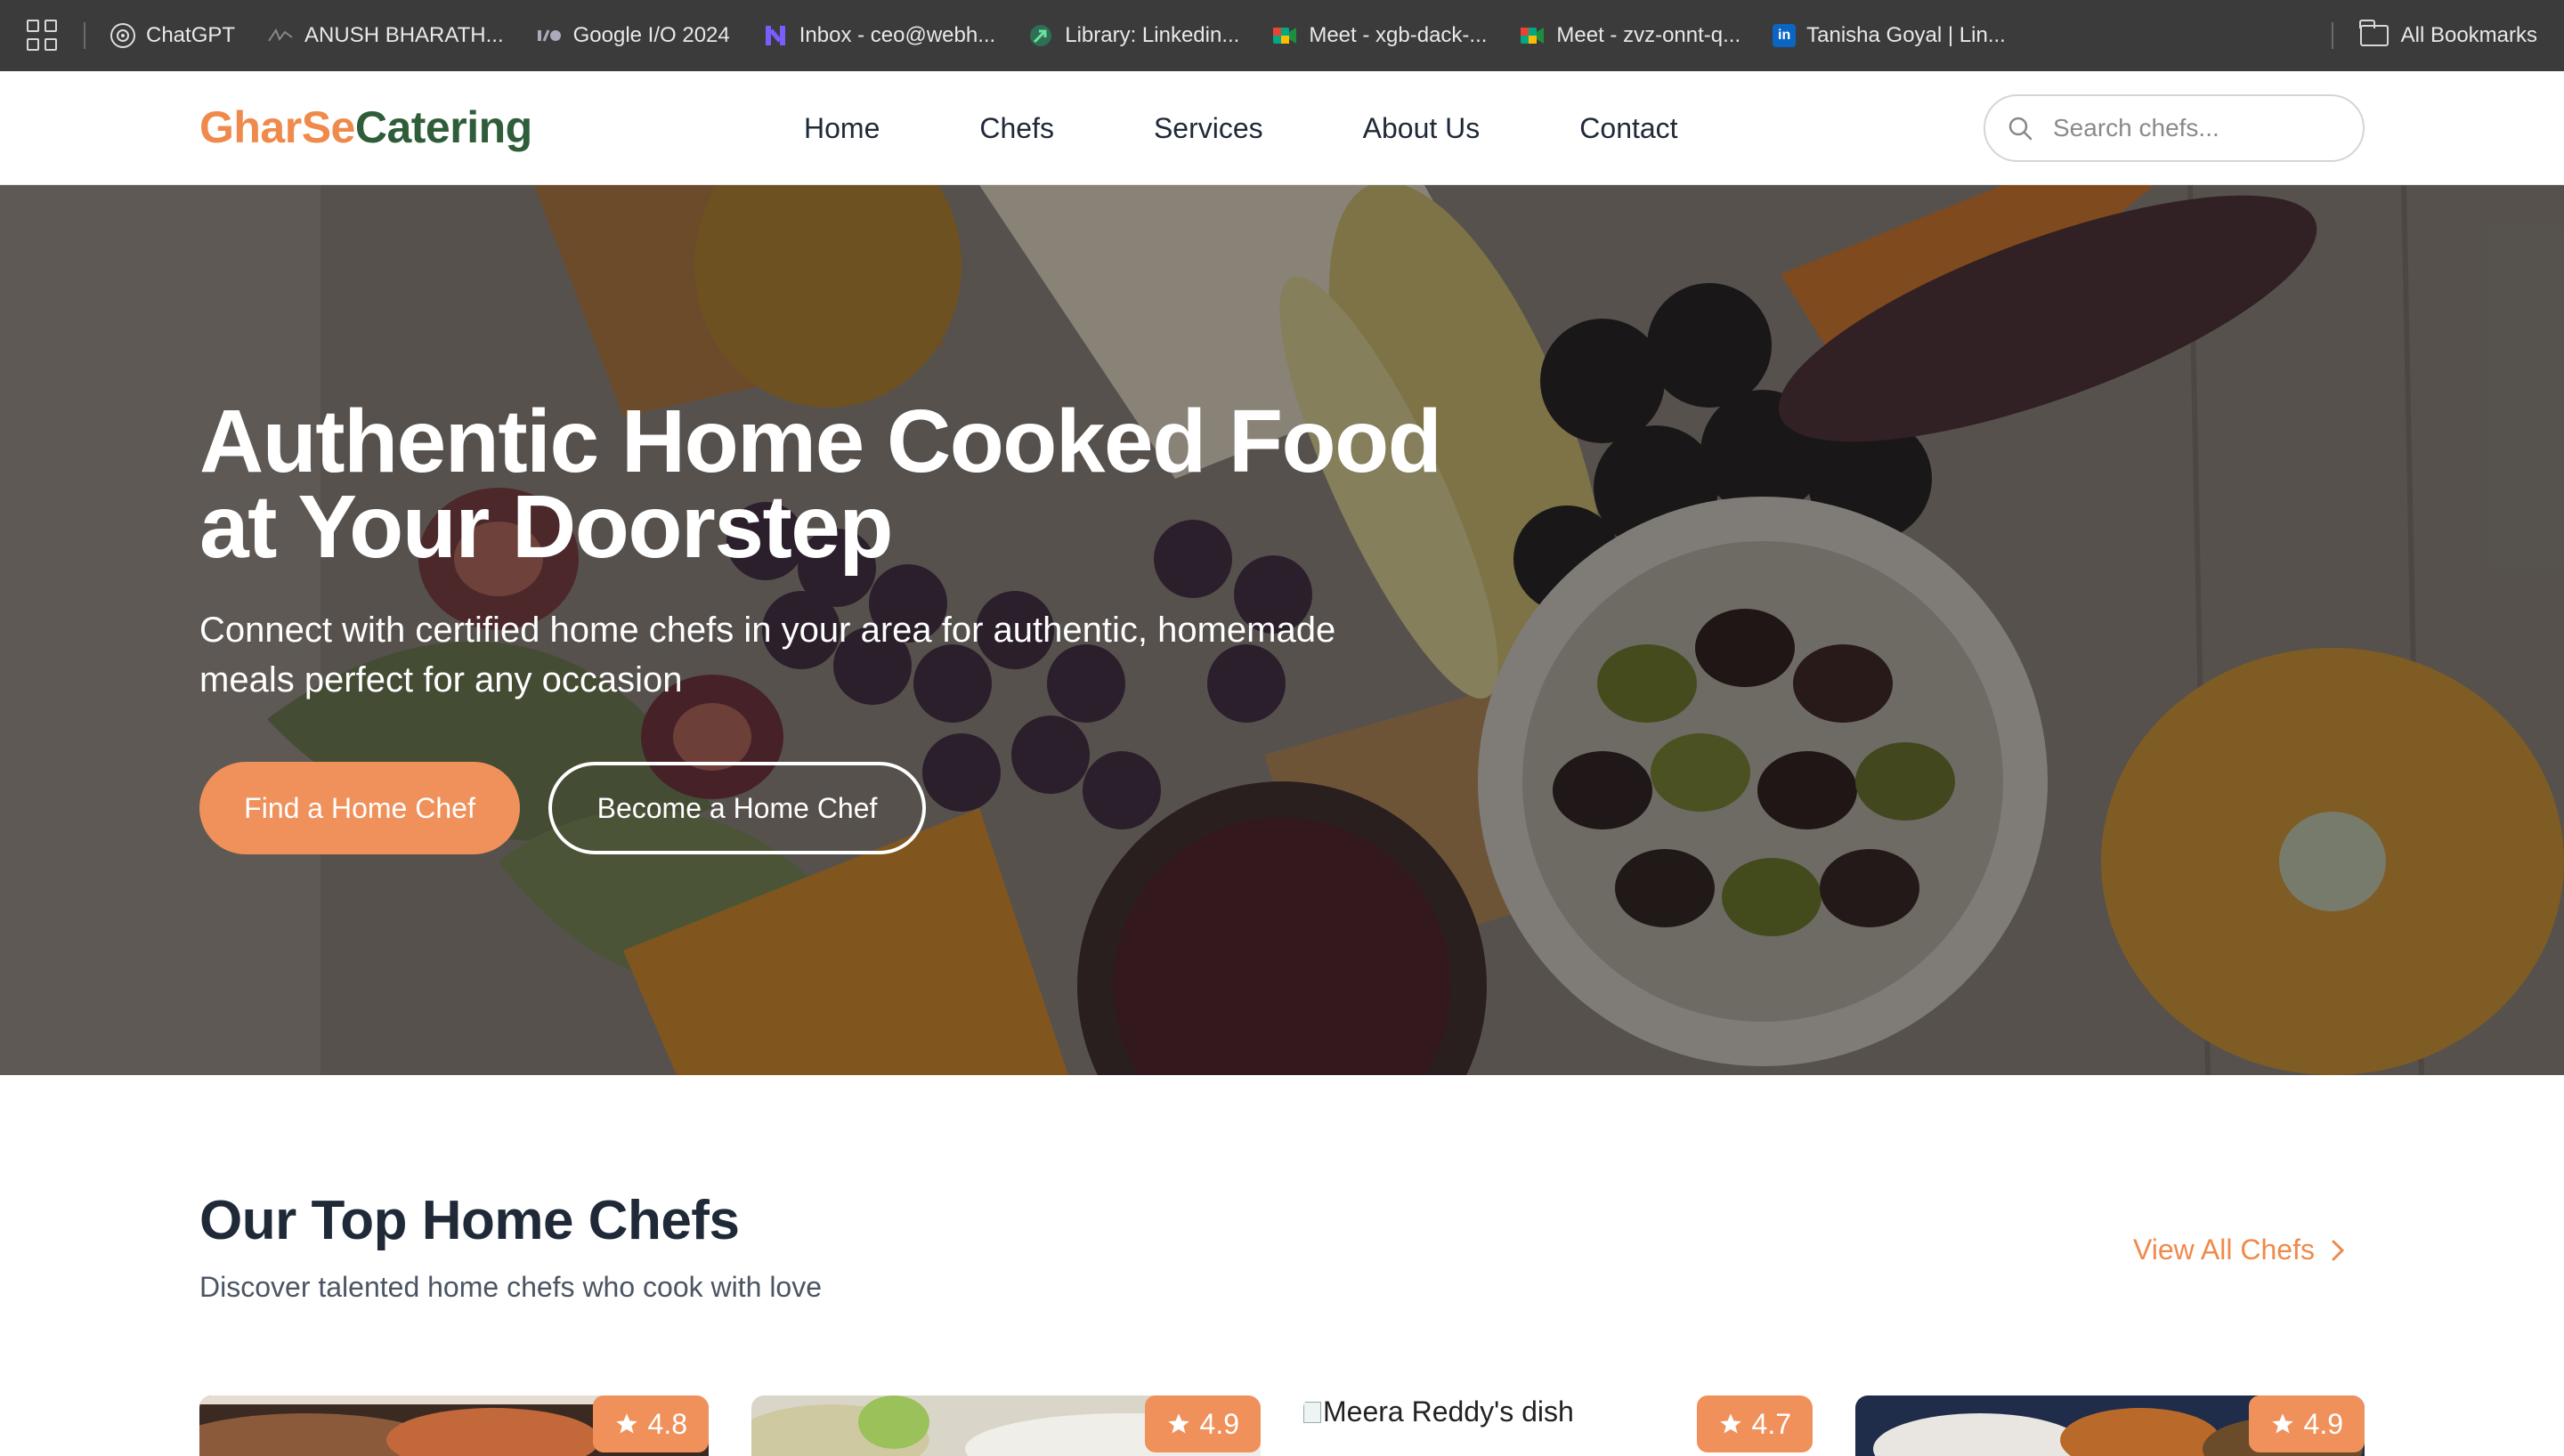 The image size is (2564, 1456). I want to click on bookmark-label: Google I/O 2024, so click(651, 35).